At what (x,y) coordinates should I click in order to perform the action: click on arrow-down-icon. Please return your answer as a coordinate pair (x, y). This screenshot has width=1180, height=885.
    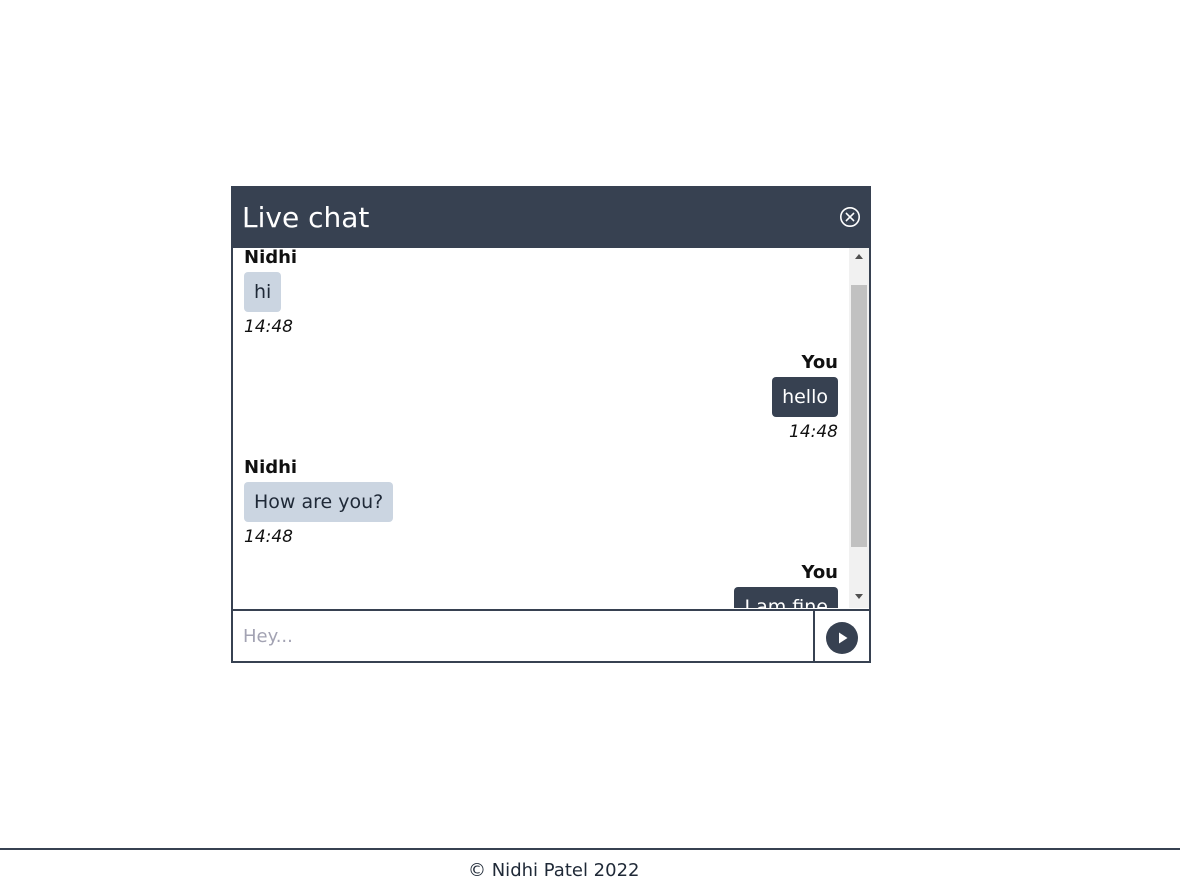
    Looking at the image, I should click on (859, 596).